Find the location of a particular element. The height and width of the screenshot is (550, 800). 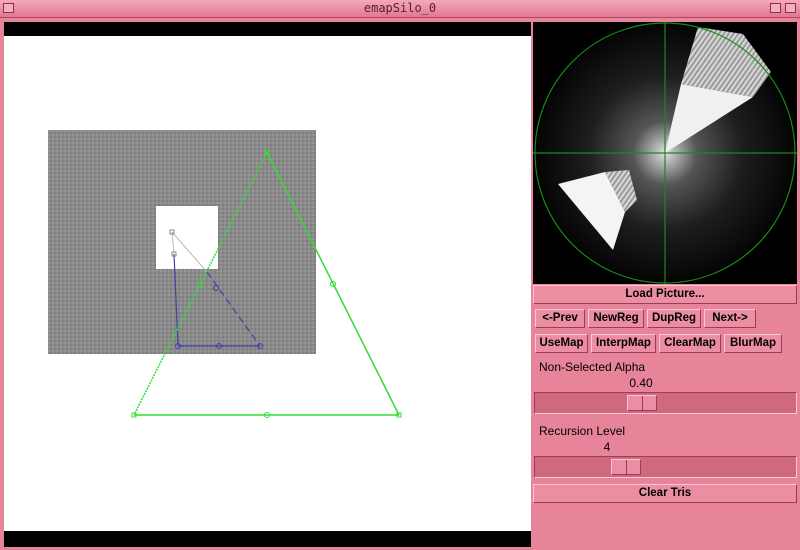

minimize-icon is located at coordinates (775, 8).